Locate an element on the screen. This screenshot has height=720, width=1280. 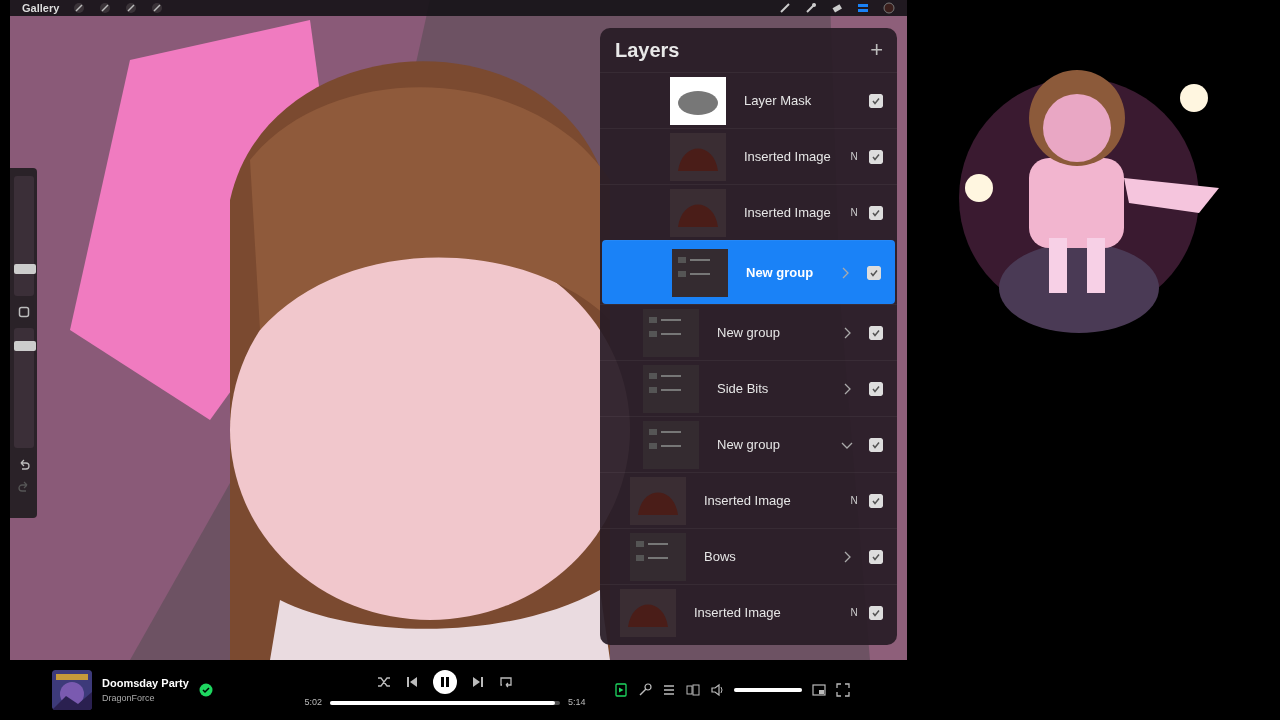
mini-player-button is located at coordinates (819, 690).